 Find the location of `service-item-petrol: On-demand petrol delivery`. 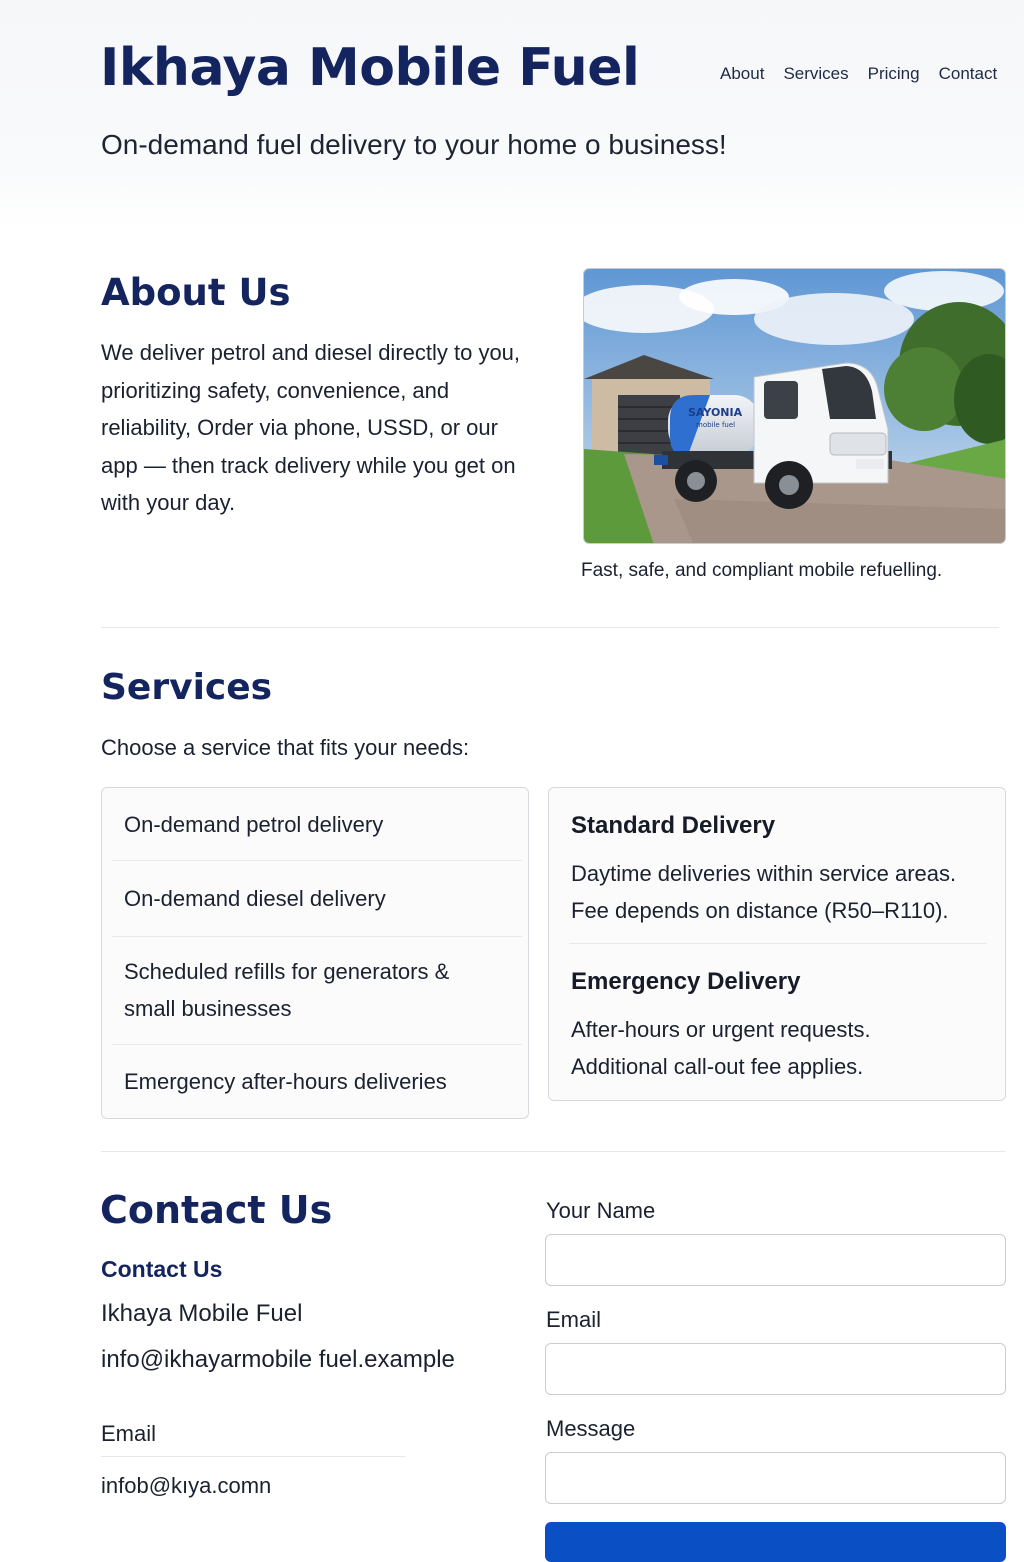

service-item-petrol: On-demand petrol delivery is located at coordinates (314, 824).